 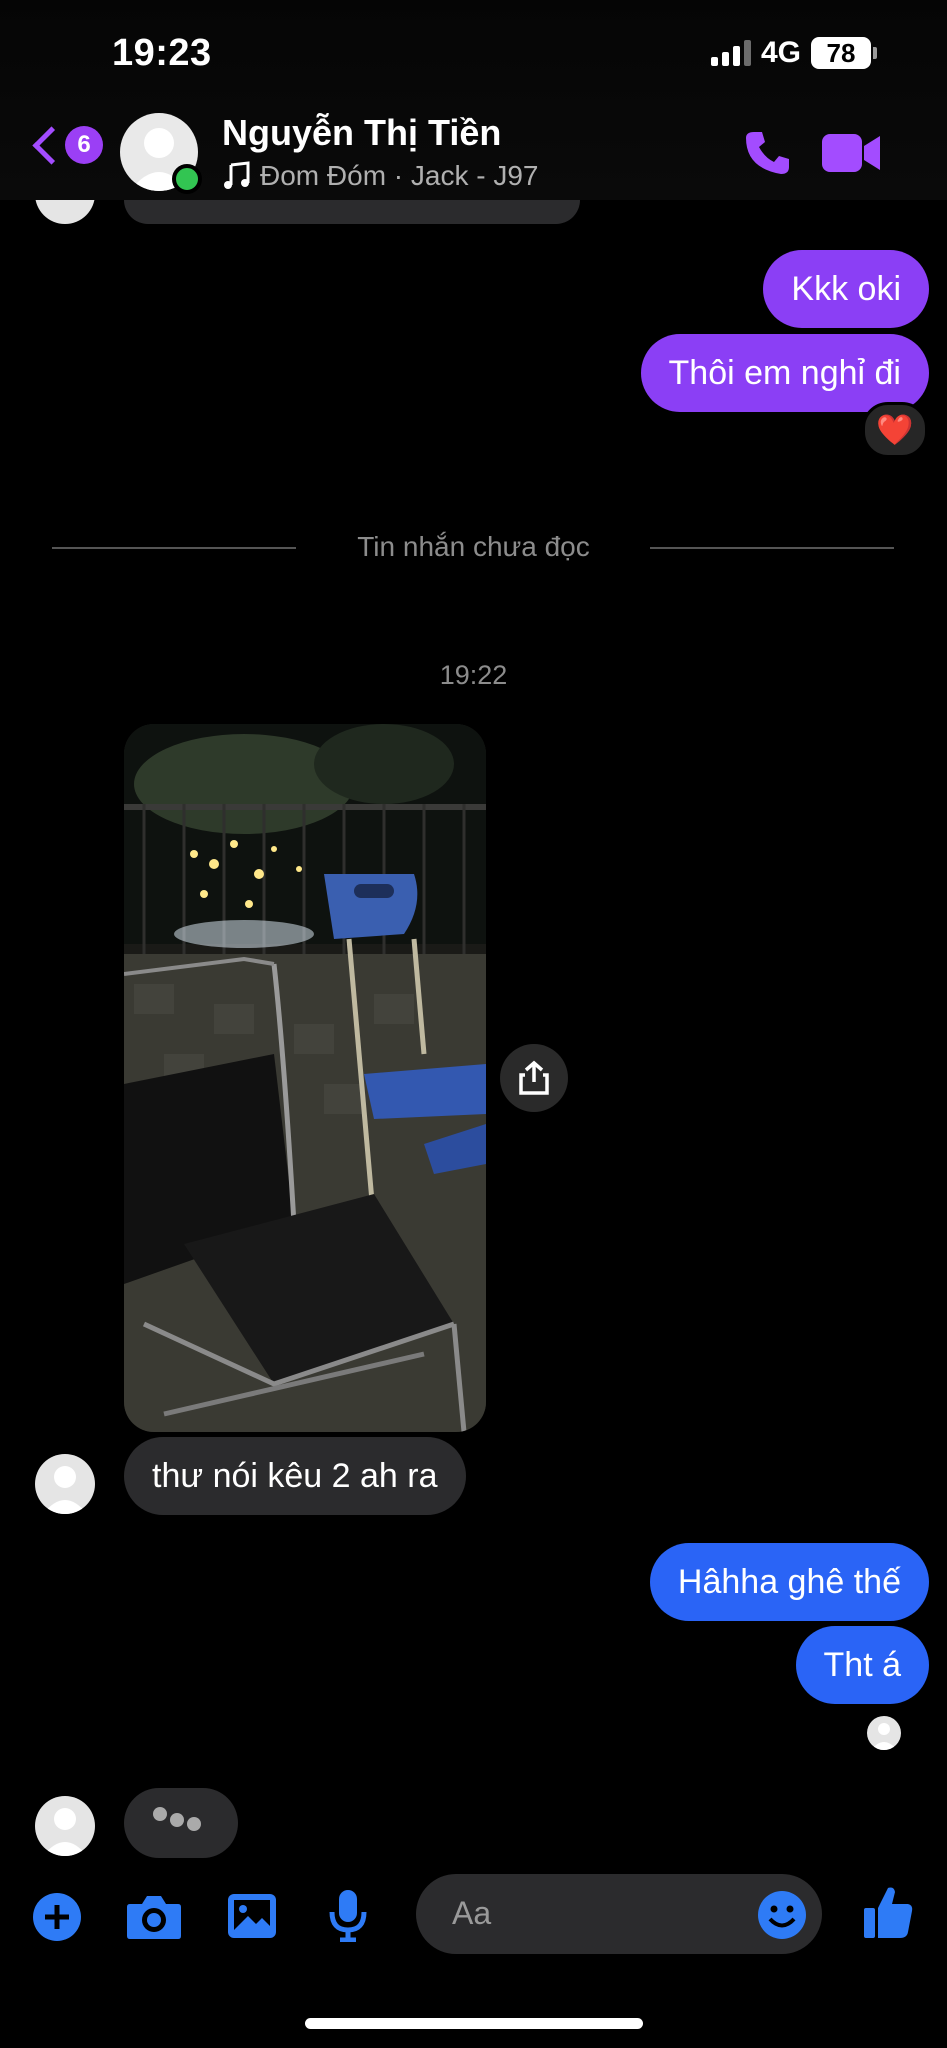 I want to click on typing-indicator, so click(x=181, y=1823).